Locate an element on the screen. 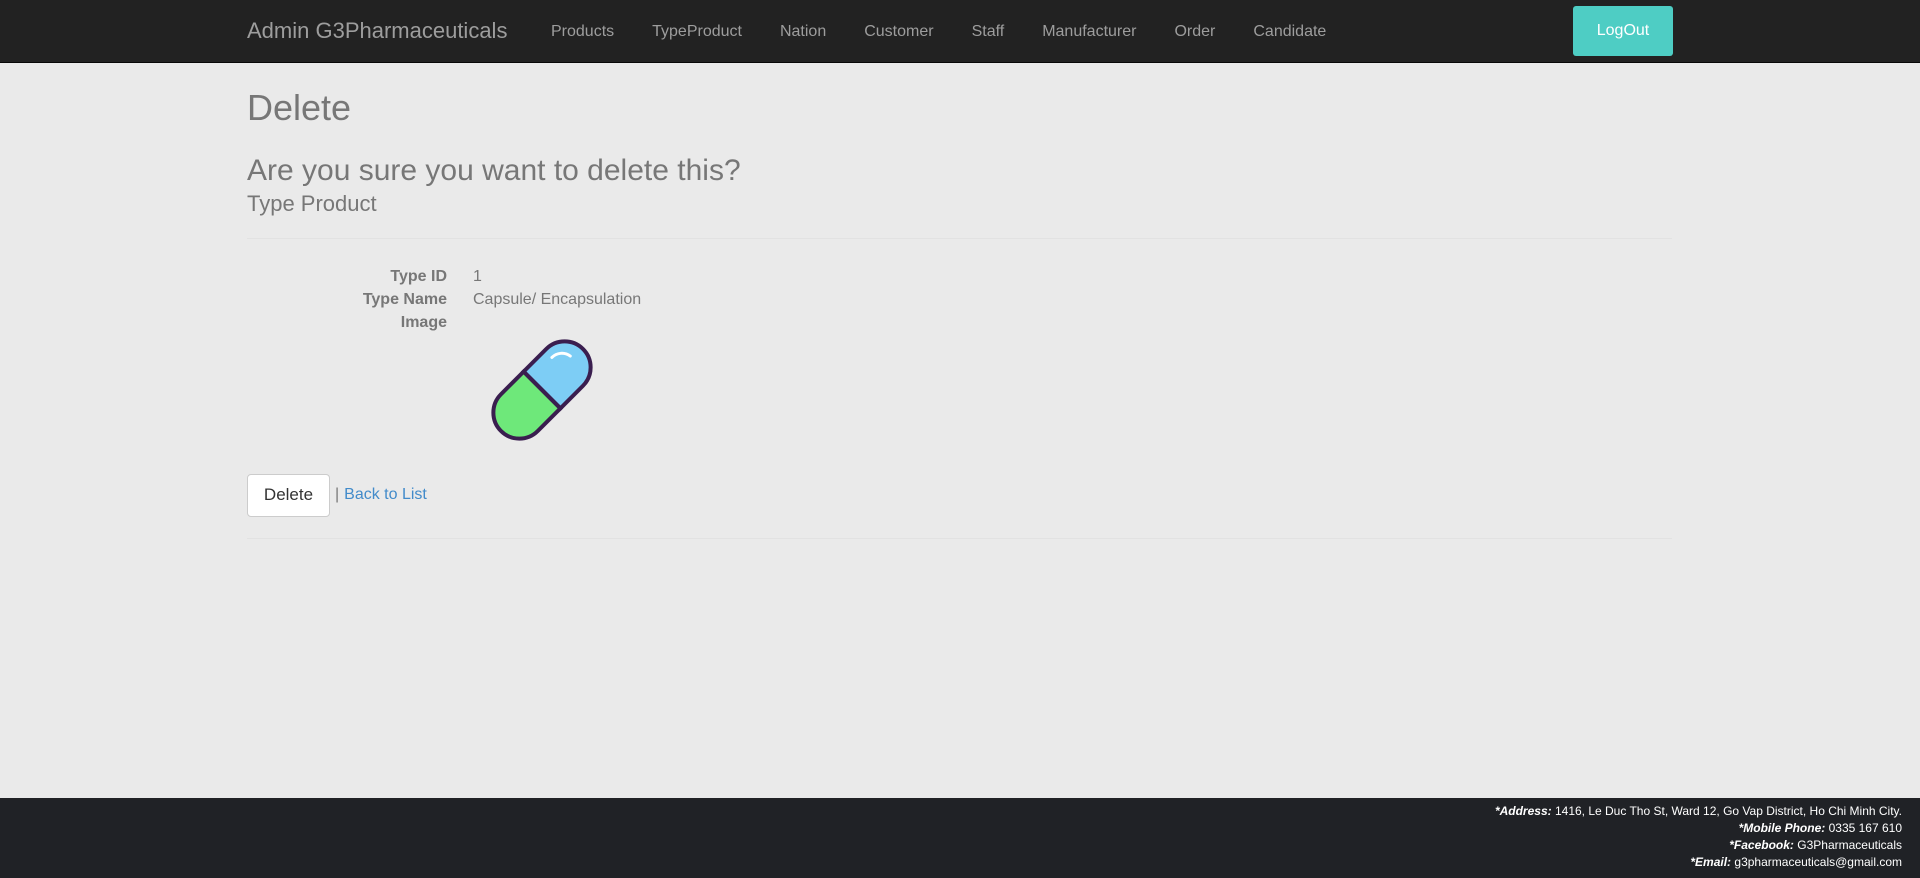  footer-email-value: g3pharmaceuticals@gmail.com is located at coordinates (1818, 862).